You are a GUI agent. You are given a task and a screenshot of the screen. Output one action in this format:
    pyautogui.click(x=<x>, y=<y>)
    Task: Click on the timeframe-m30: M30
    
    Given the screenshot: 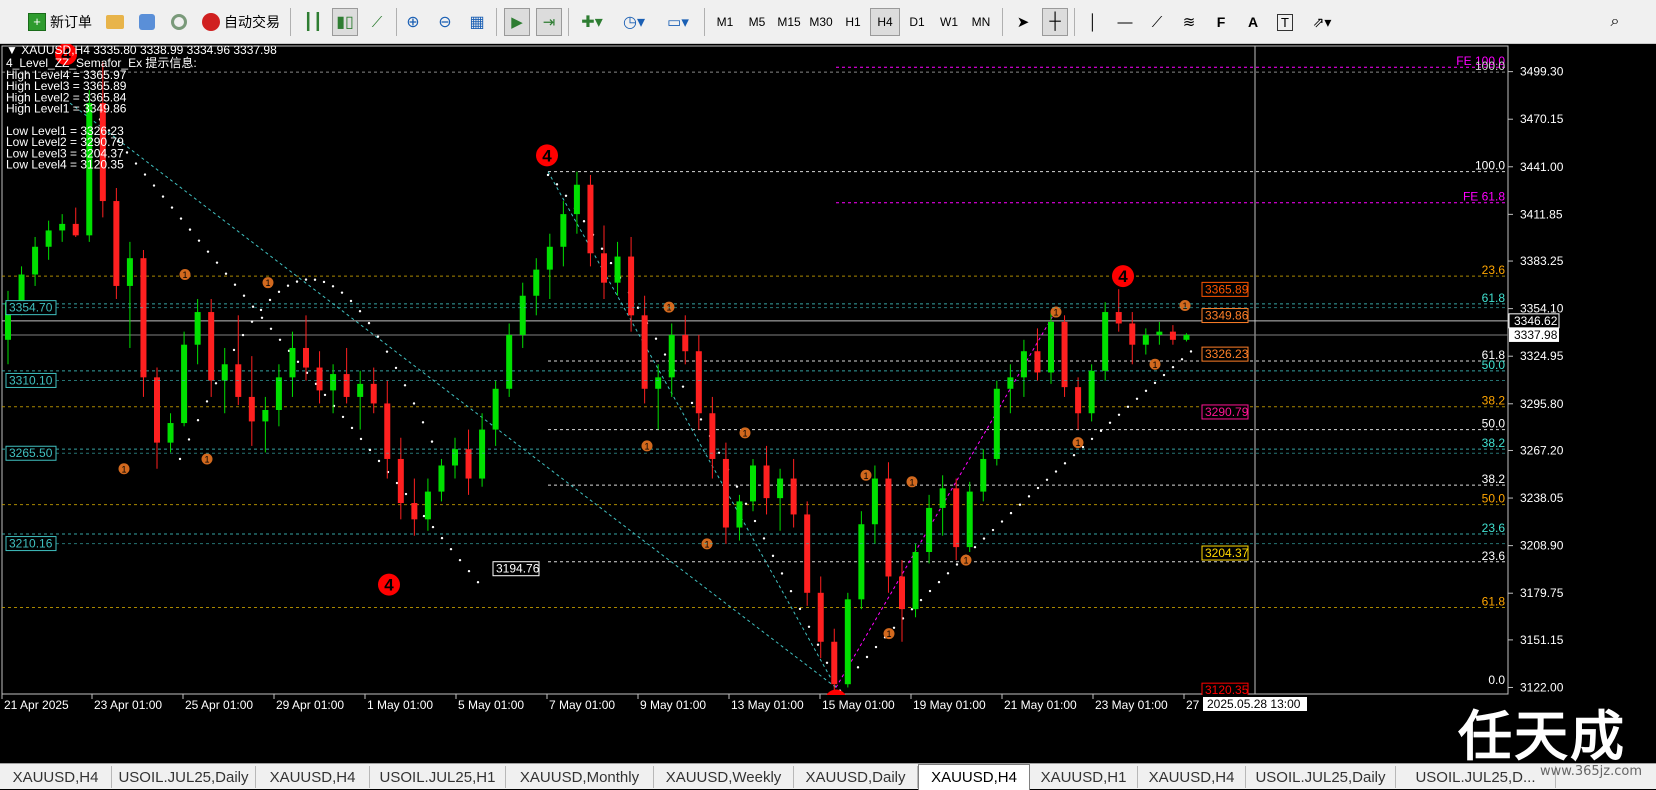 What is the action you would take?
    pyautogui.click(x=821, y=22)
    